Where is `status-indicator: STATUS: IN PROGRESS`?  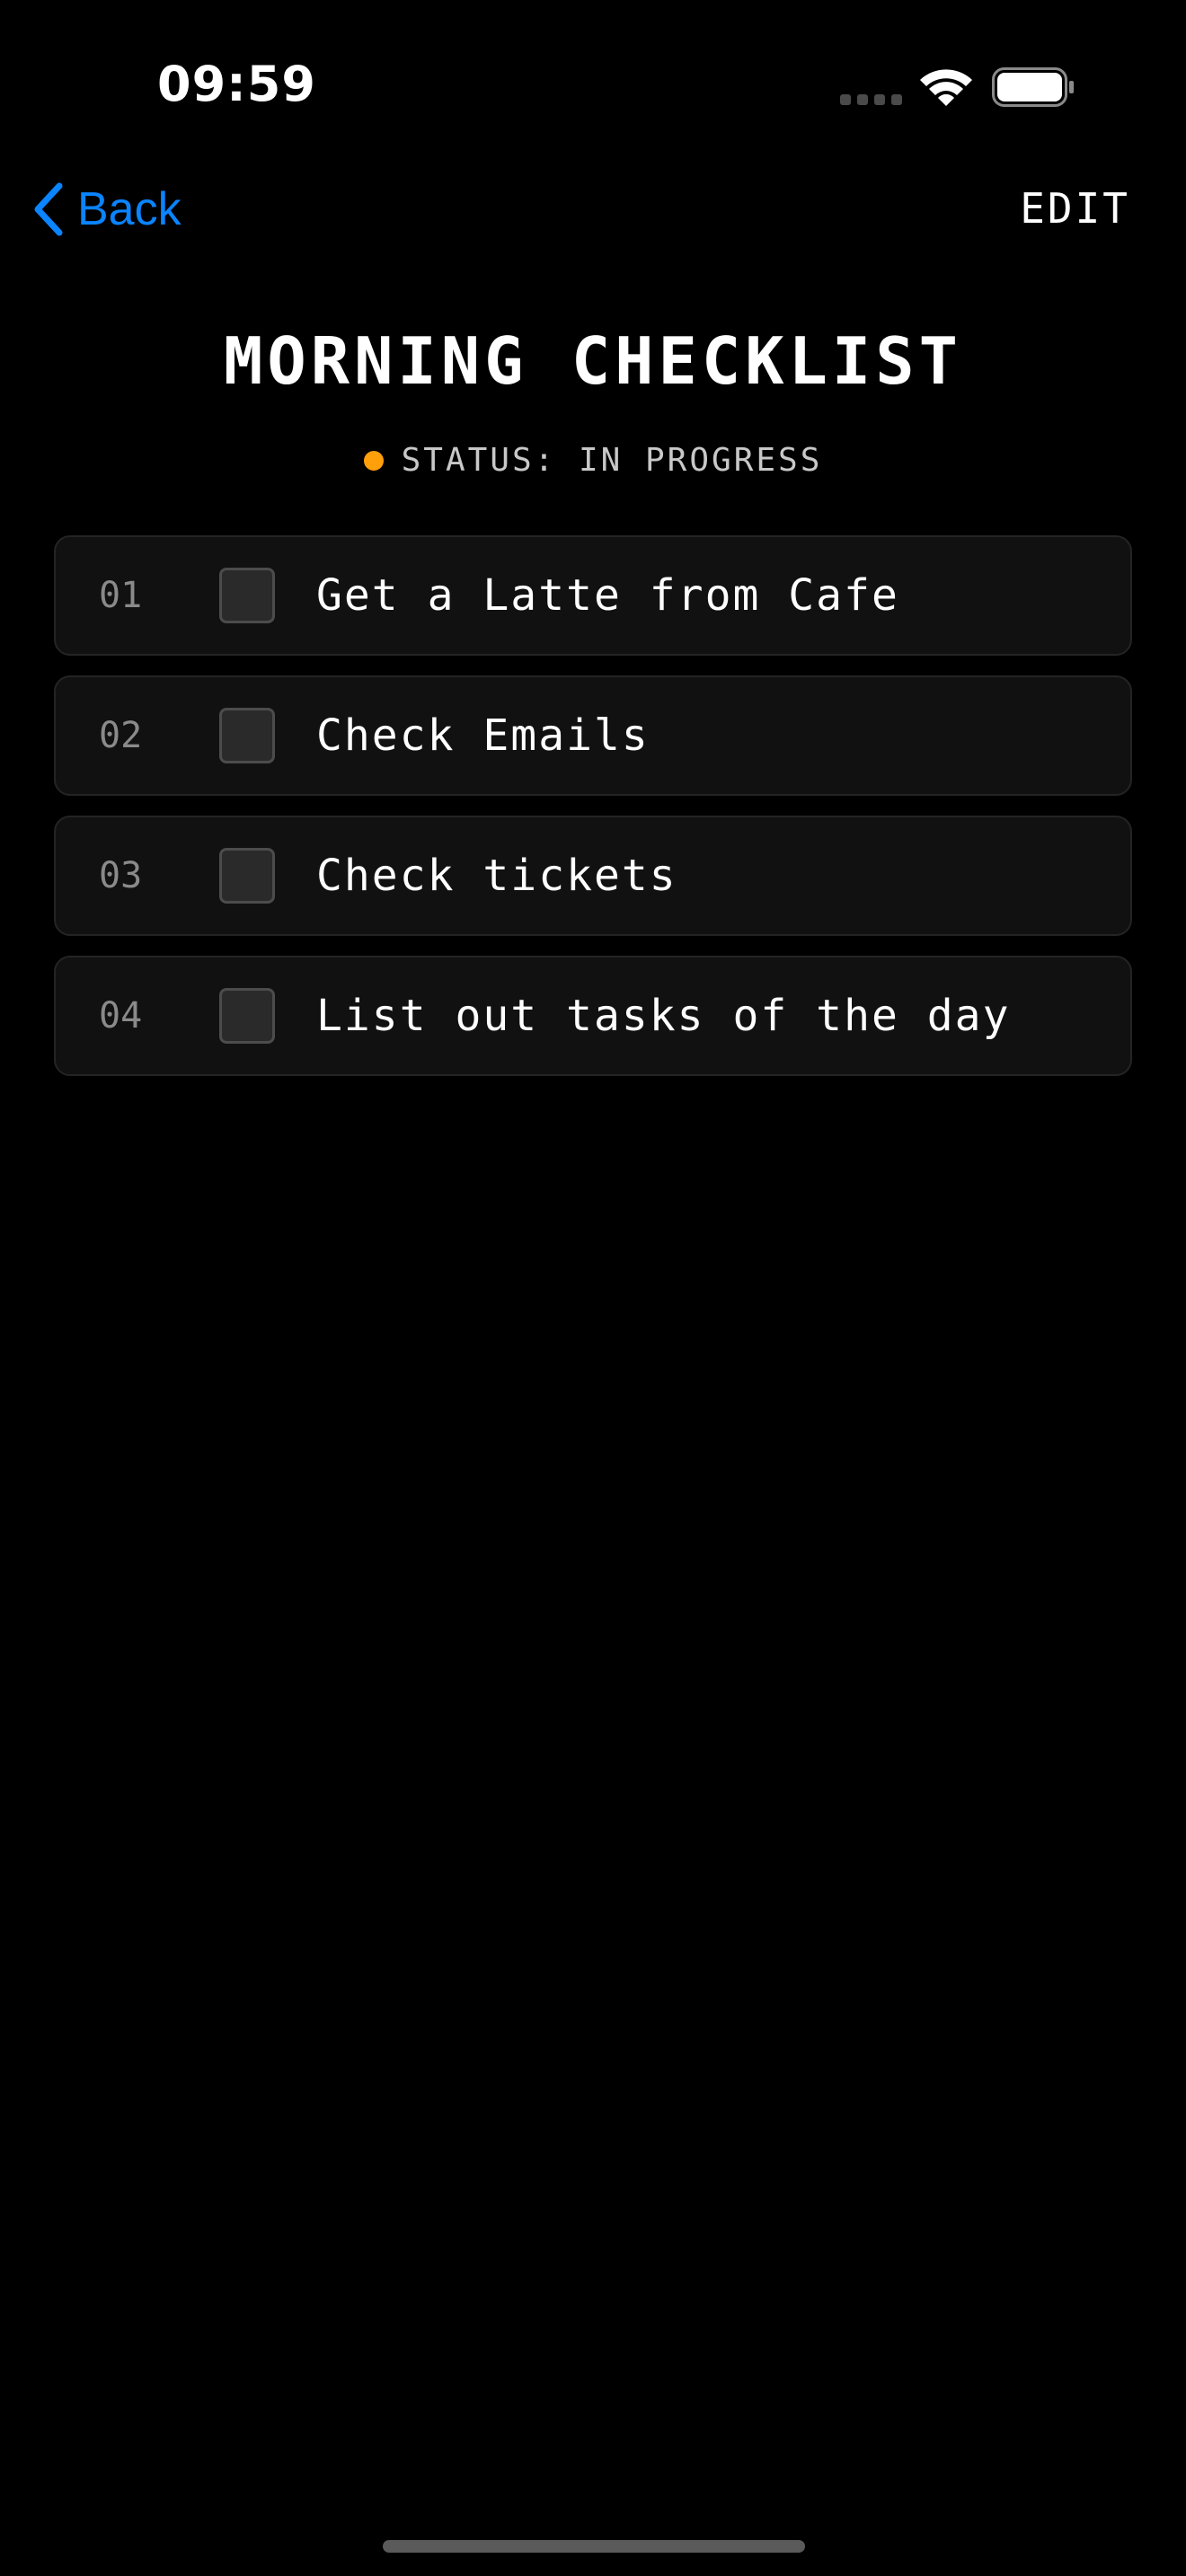
status-indicator: STATUS: IN PROGRESS is located at coordinates (593, 460).